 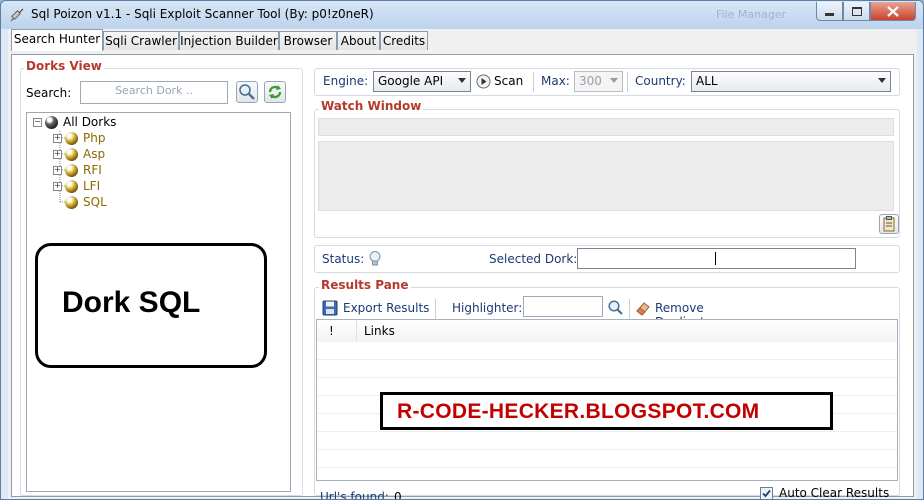 I want to click on syringe-icon, so click(x=17, y=15).